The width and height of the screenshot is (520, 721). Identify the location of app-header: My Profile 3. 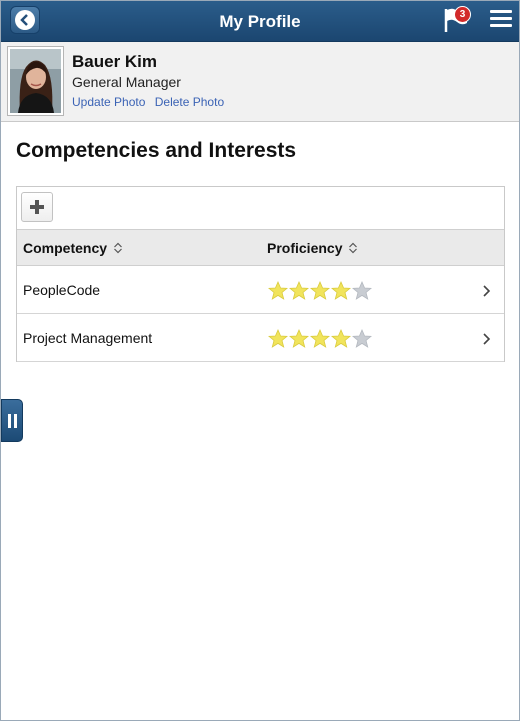
(260, 21).